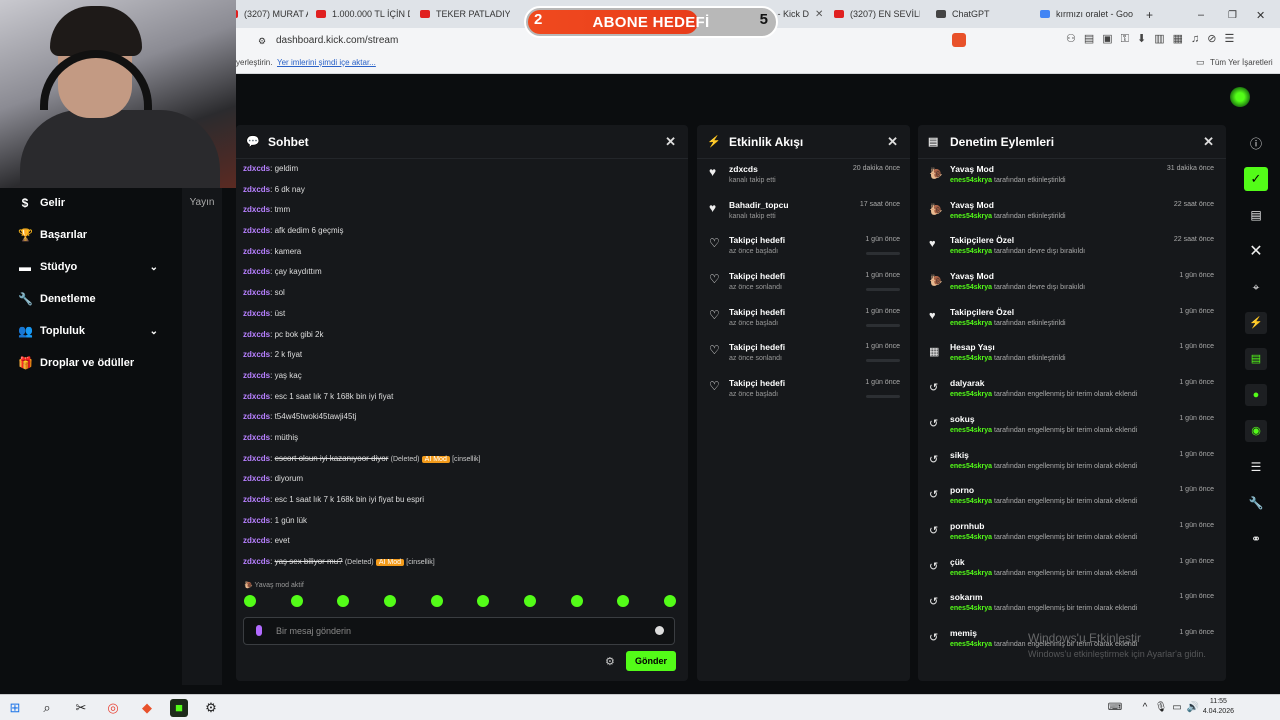 This screenshot has height=720, width=1280. What do you see at coordinates (363, 14) in the screenshot?
I see `browser-tab: 1.000.000 TL İÇİN D` at bounding box center [363, 14].